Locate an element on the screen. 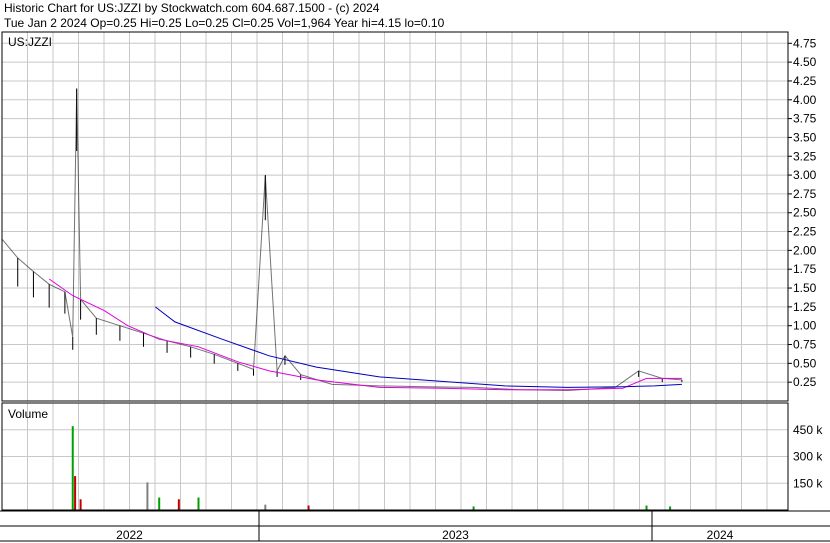 This screenshot has width=830, height=543. x-tick-label: 2023 is located at coordinates (455, 535).